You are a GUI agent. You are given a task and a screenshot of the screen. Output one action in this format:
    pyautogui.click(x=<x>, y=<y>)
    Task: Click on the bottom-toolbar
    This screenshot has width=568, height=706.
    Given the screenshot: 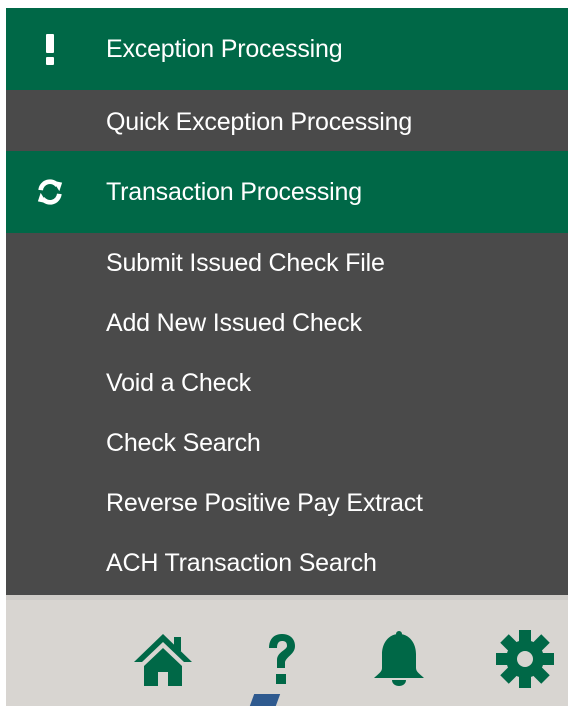 What is the action you would take?
    pyautogui.click(x=287, y=653)
    